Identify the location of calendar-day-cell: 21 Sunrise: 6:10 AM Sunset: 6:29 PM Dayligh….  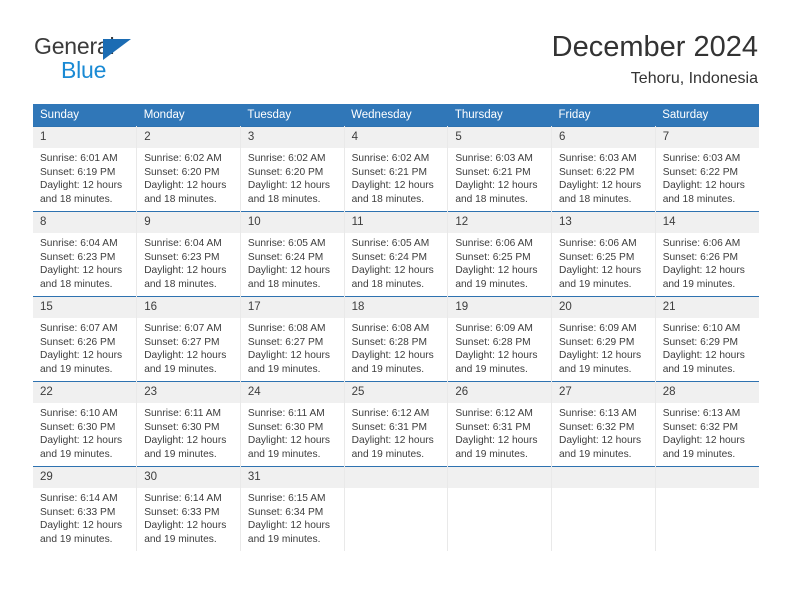
(707, 339).